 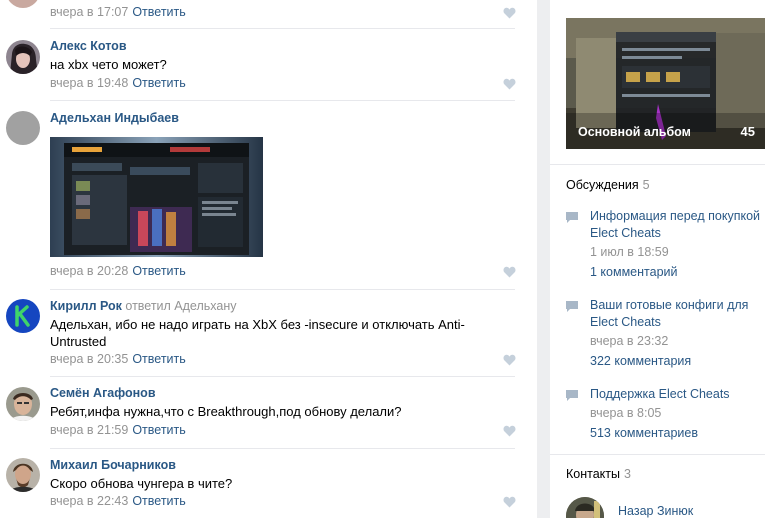 What do you see at coordinates (665, 83) in the screenshot?
I see `album-cover: Основной альбом 45` at bounding box center [665, 83].